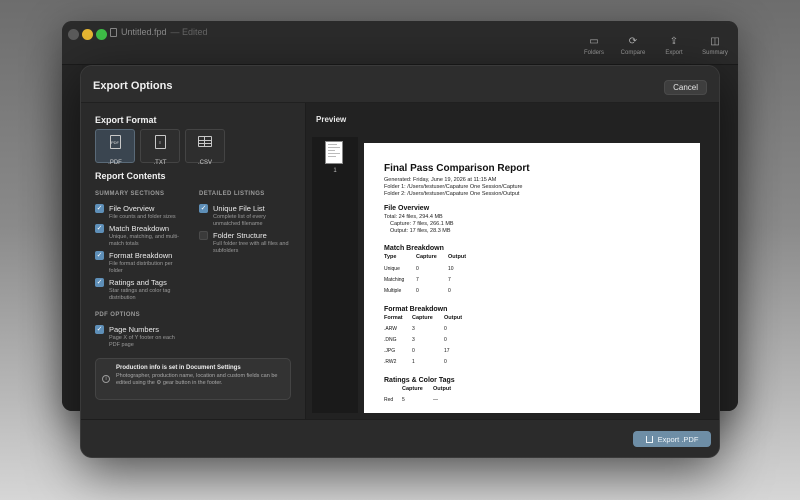 This screenshot has height=500, width=800. Describe the element at coordinates (420, 231) in the screenshot. I see `file-overview-output: Output: 17 files, 28.3 MB` at that location.